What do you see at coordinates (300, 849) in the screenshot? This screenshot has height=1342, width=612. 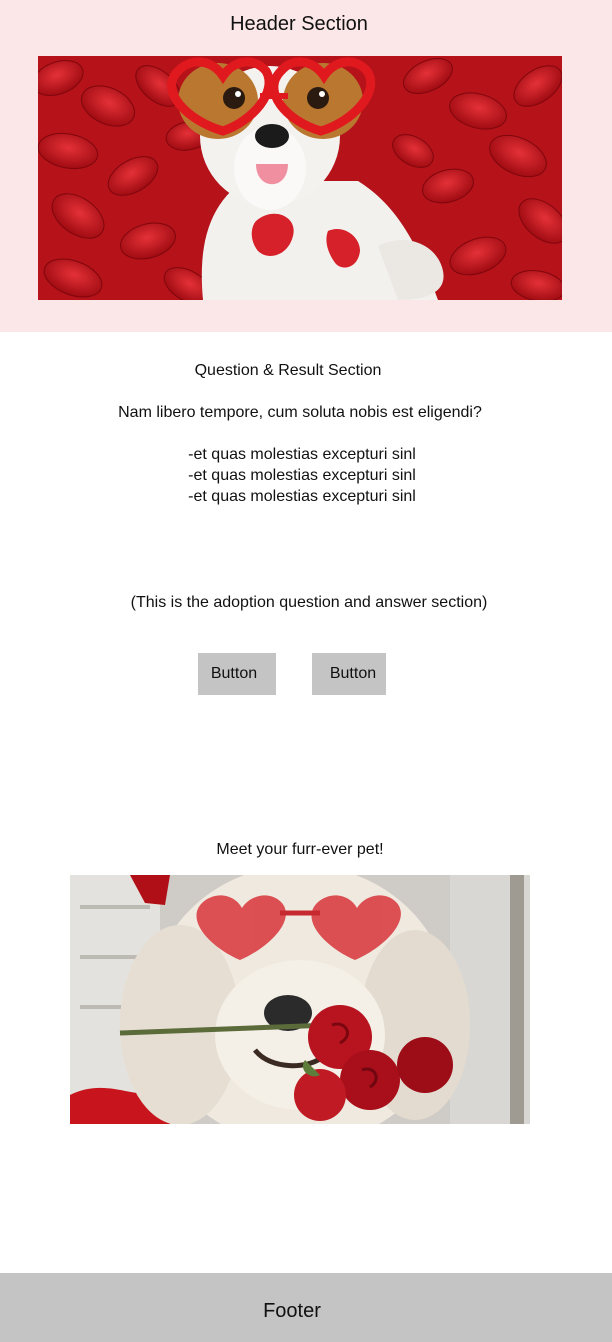 I see `result-title: Meet your furr-ever pet!` at bounding box center [300, 849].